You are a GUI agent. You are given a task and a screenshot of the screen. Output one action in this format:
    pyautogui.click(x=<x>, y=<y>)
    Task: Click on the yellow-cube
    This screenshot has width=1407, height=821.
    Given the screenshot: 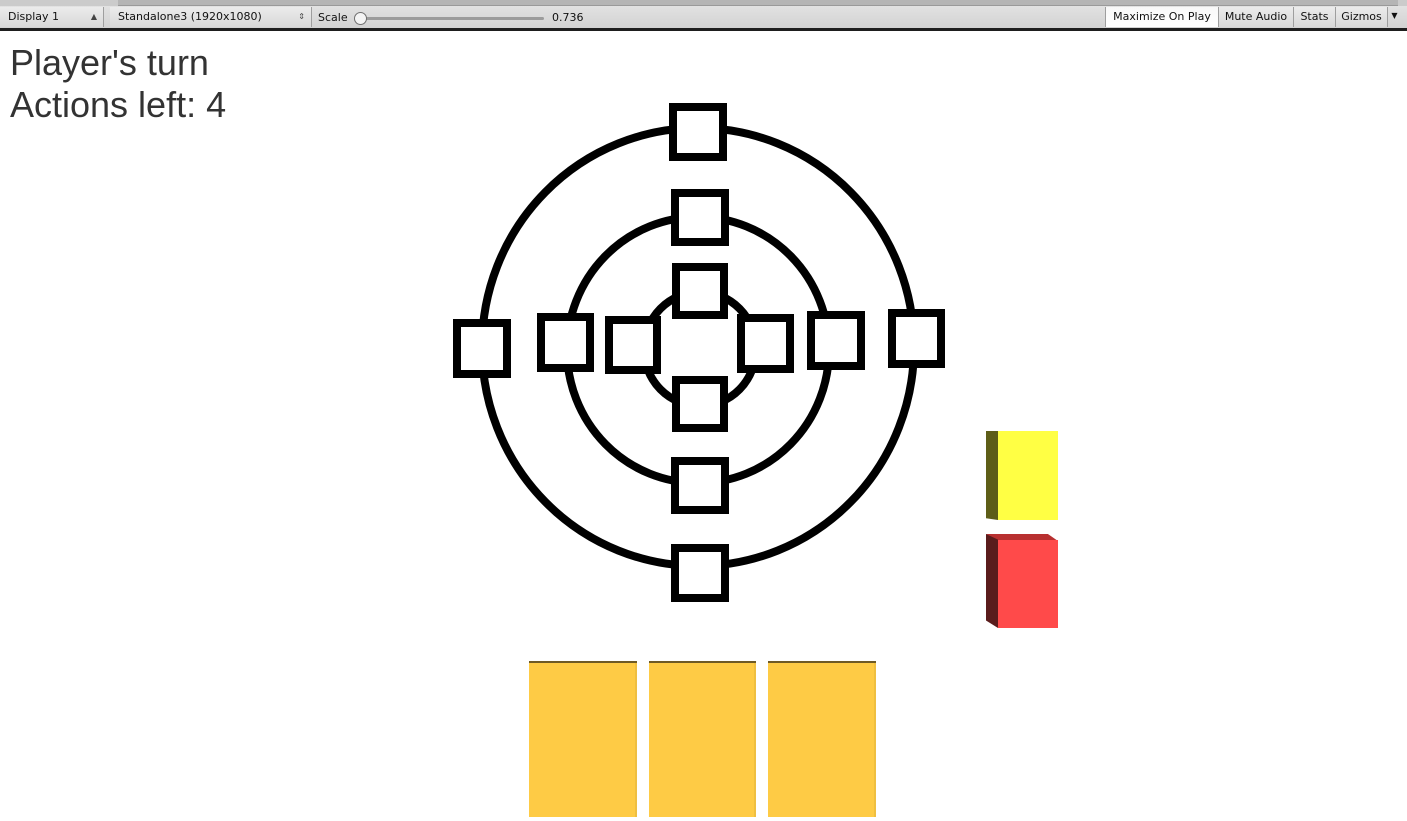 What is the action you would take?
    pyautogui.click(x=1022, y=475)
    